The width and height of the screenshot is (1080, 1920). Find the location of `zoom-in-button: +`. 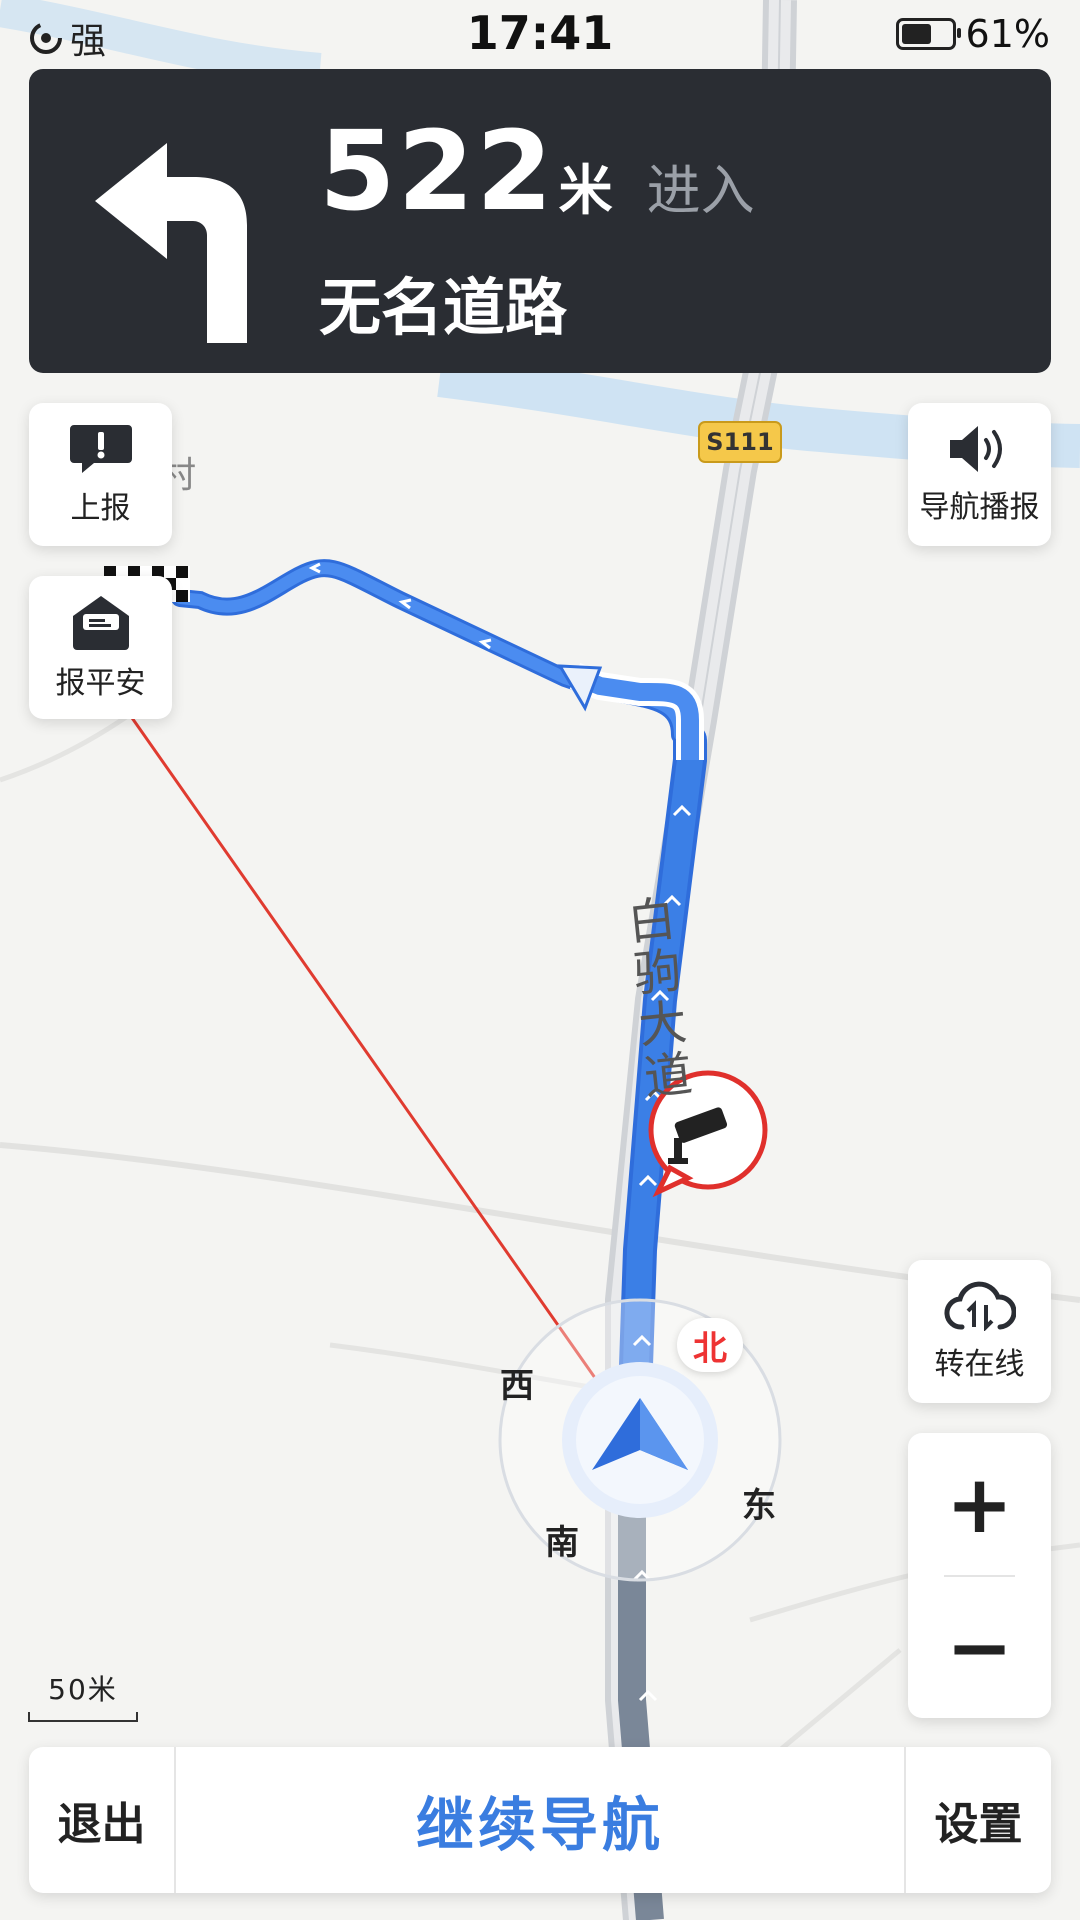

zoom-in-button: + is located at coordinates (979, 1504).